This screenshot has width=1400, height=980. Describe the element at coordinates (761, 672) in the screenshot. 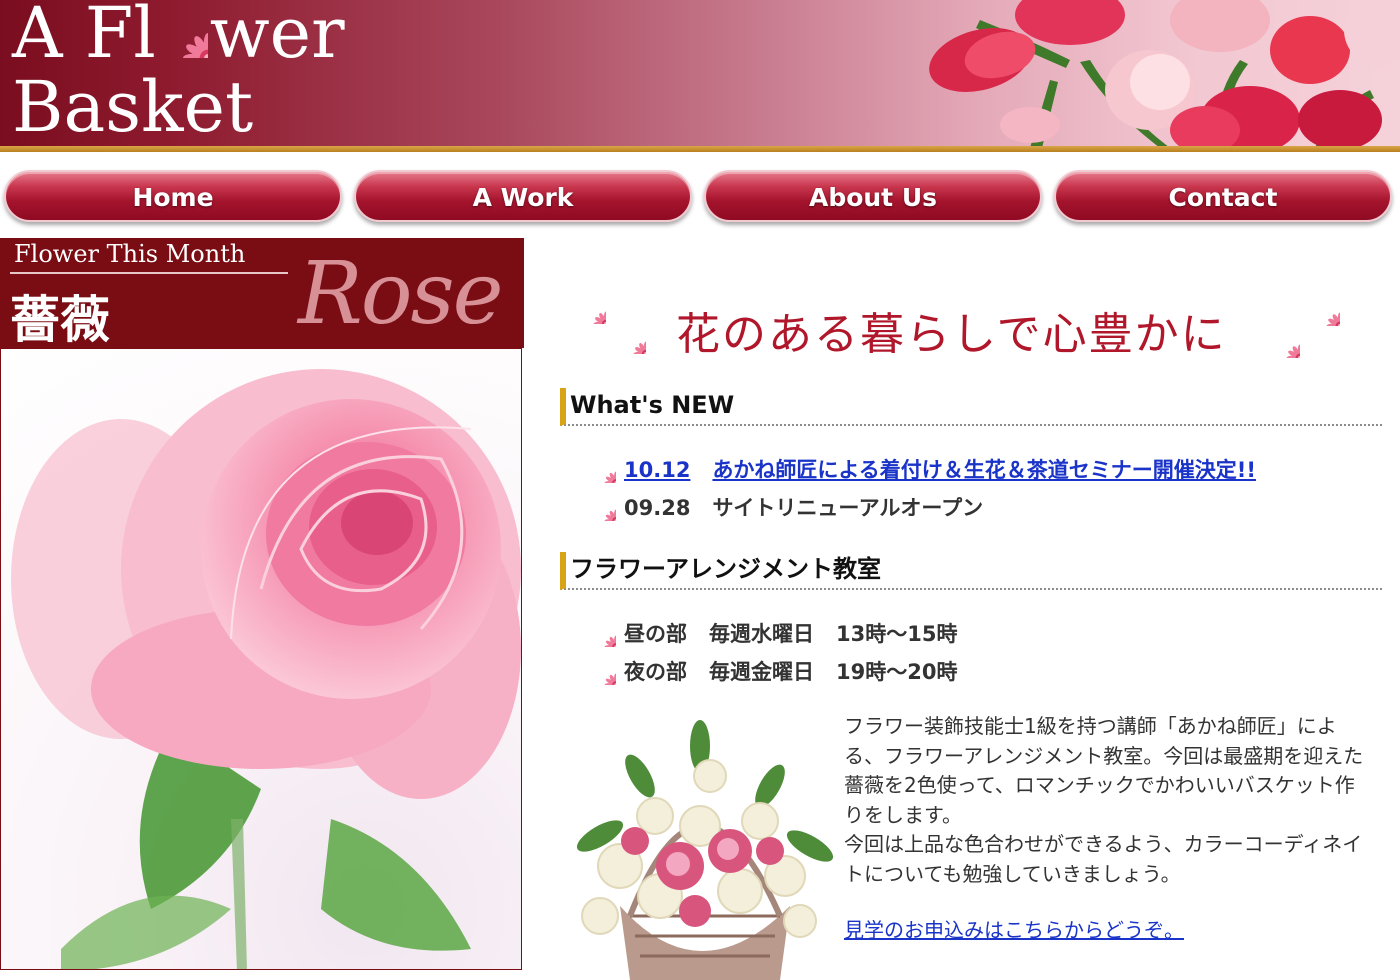

I see `schedule-day: 毎週金曜日` at that location.